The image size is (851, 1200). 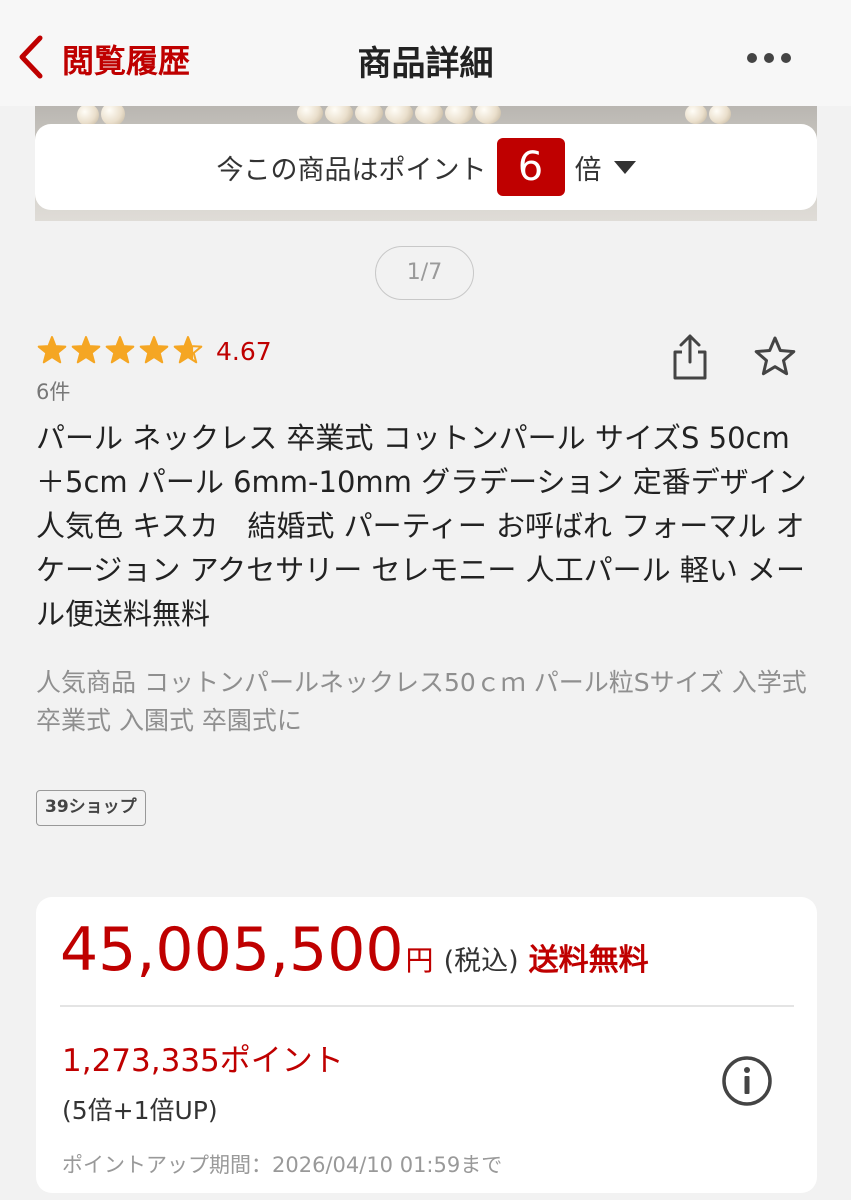 I want to click on more-options-button, so click(x=769, y=58).